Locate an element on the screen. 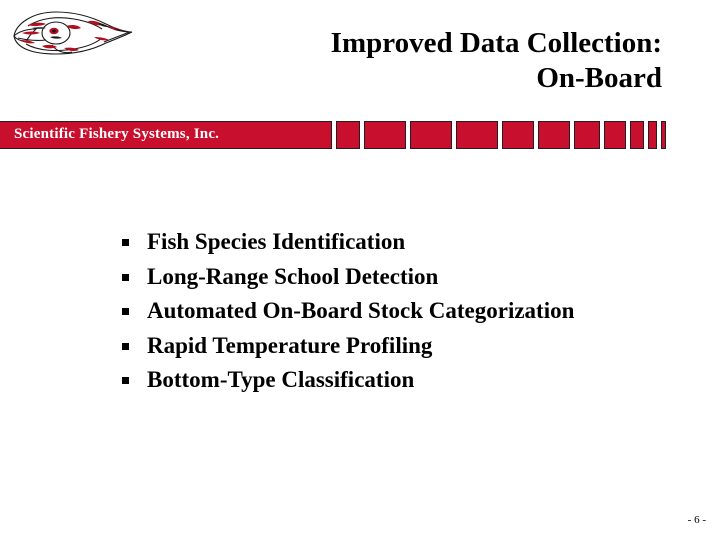  company-name: Scientific Fishery Systems, Inc. is located at coordinates (117, 134).